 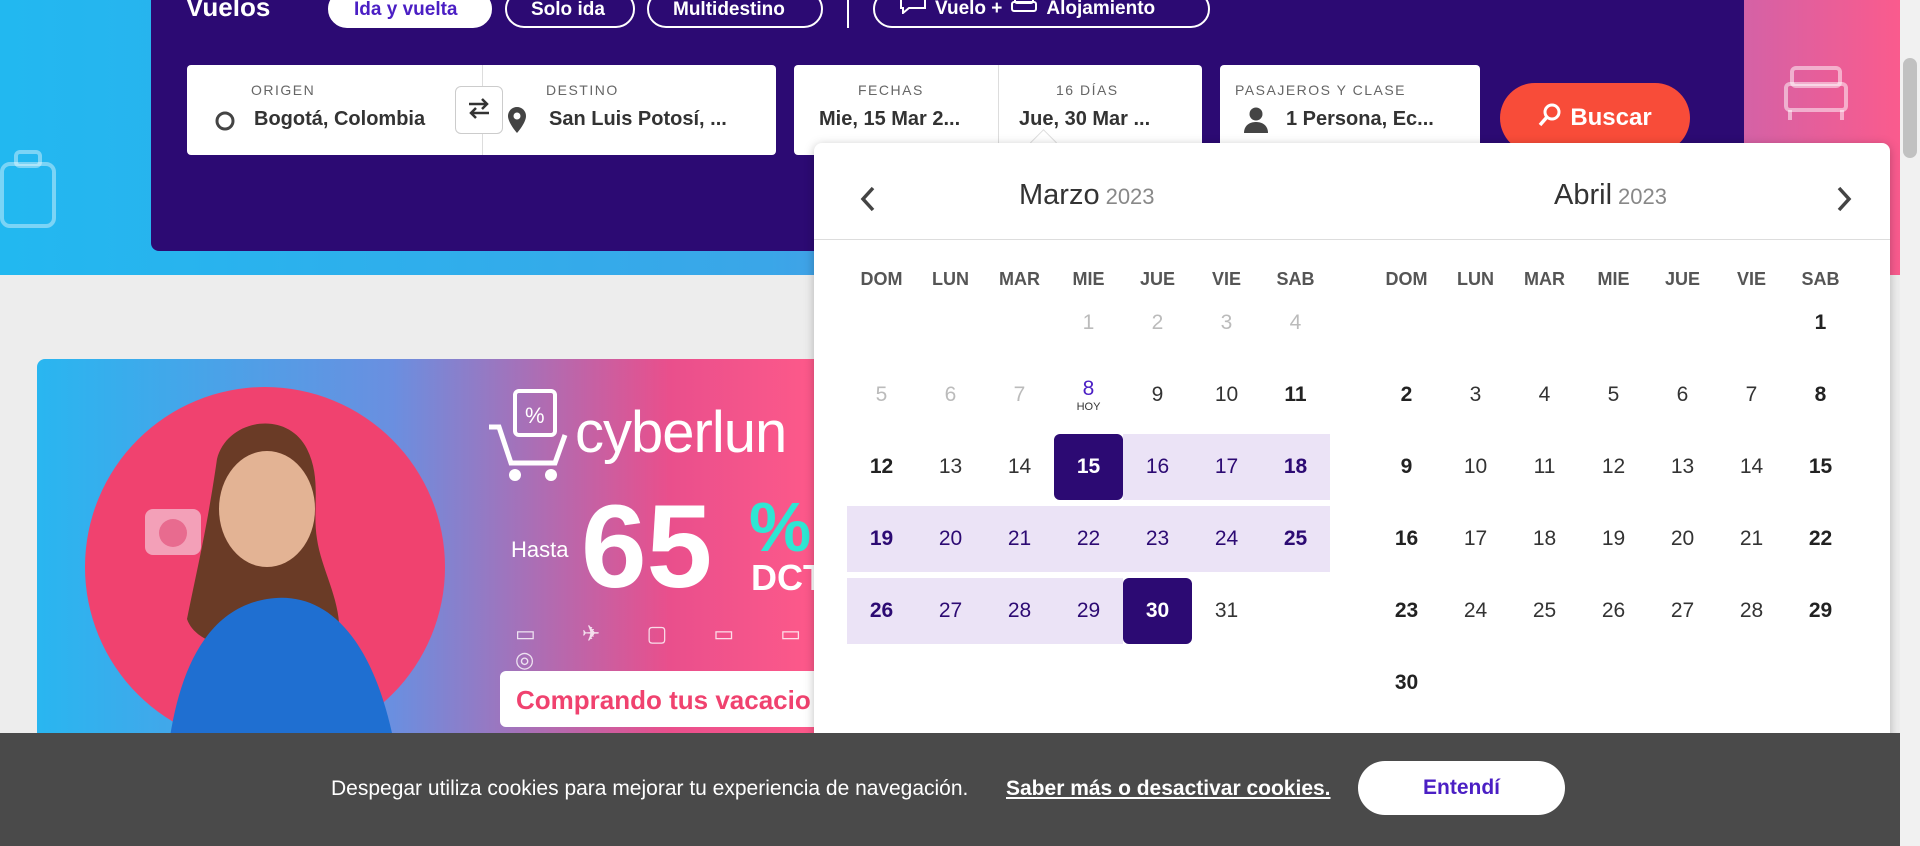 What do you see at coordinates (1088, 395) in the screenshot?
I see `calendar-day-today: 8 HOY` at bounding box center [1088, 395].